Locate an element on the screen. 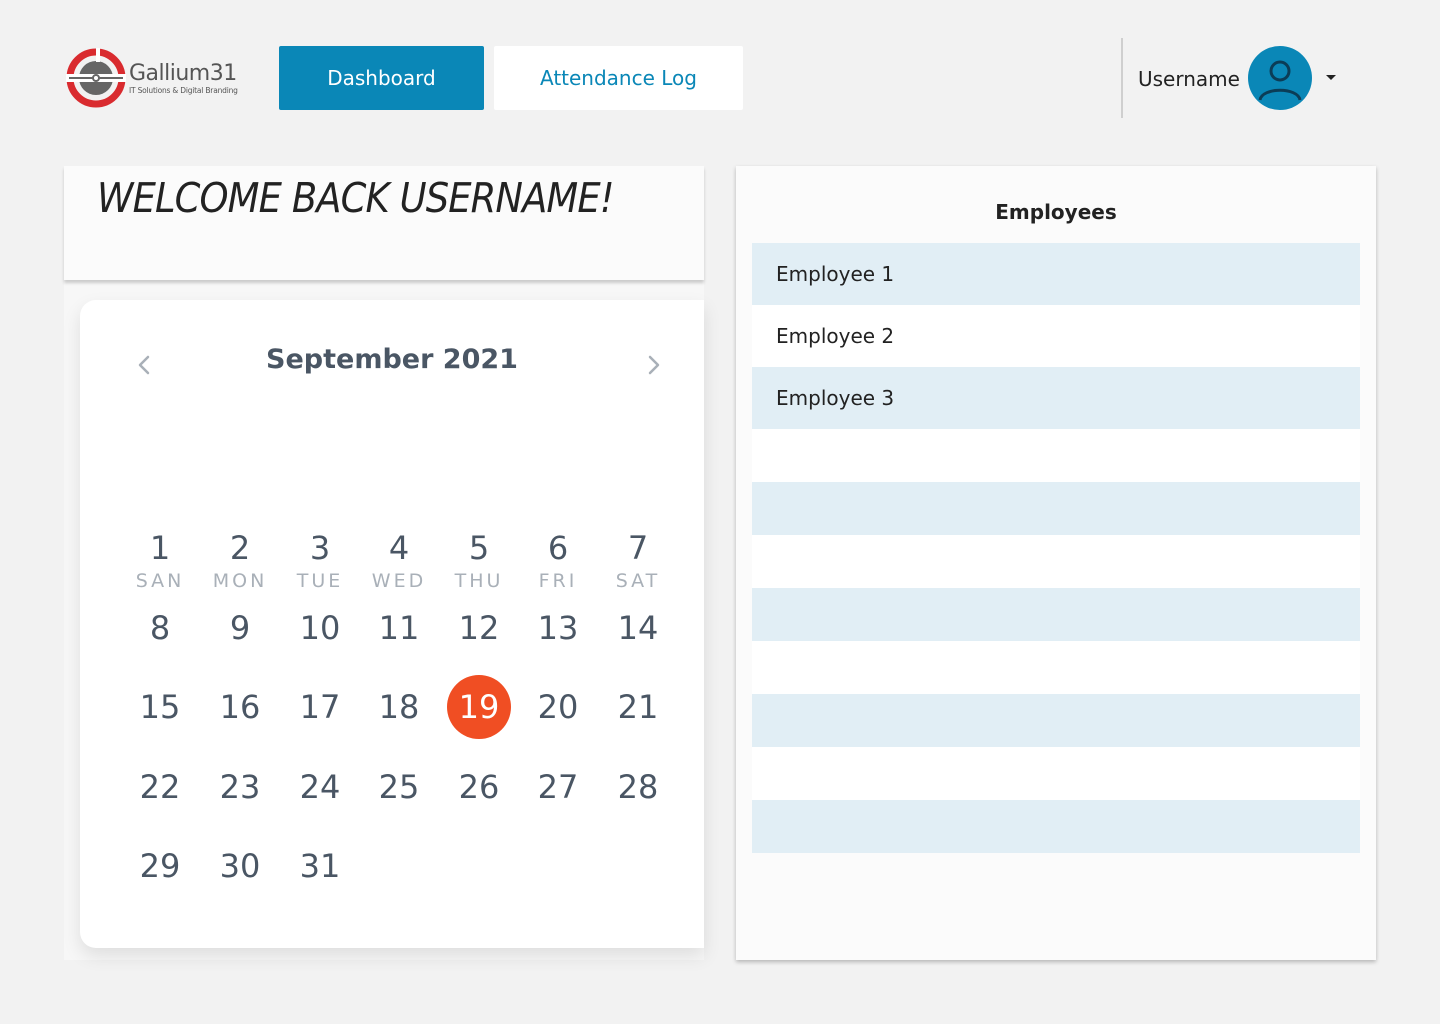 The image size is (1440, 1024). caret-down-icon is located at coordinates (1331, 77).